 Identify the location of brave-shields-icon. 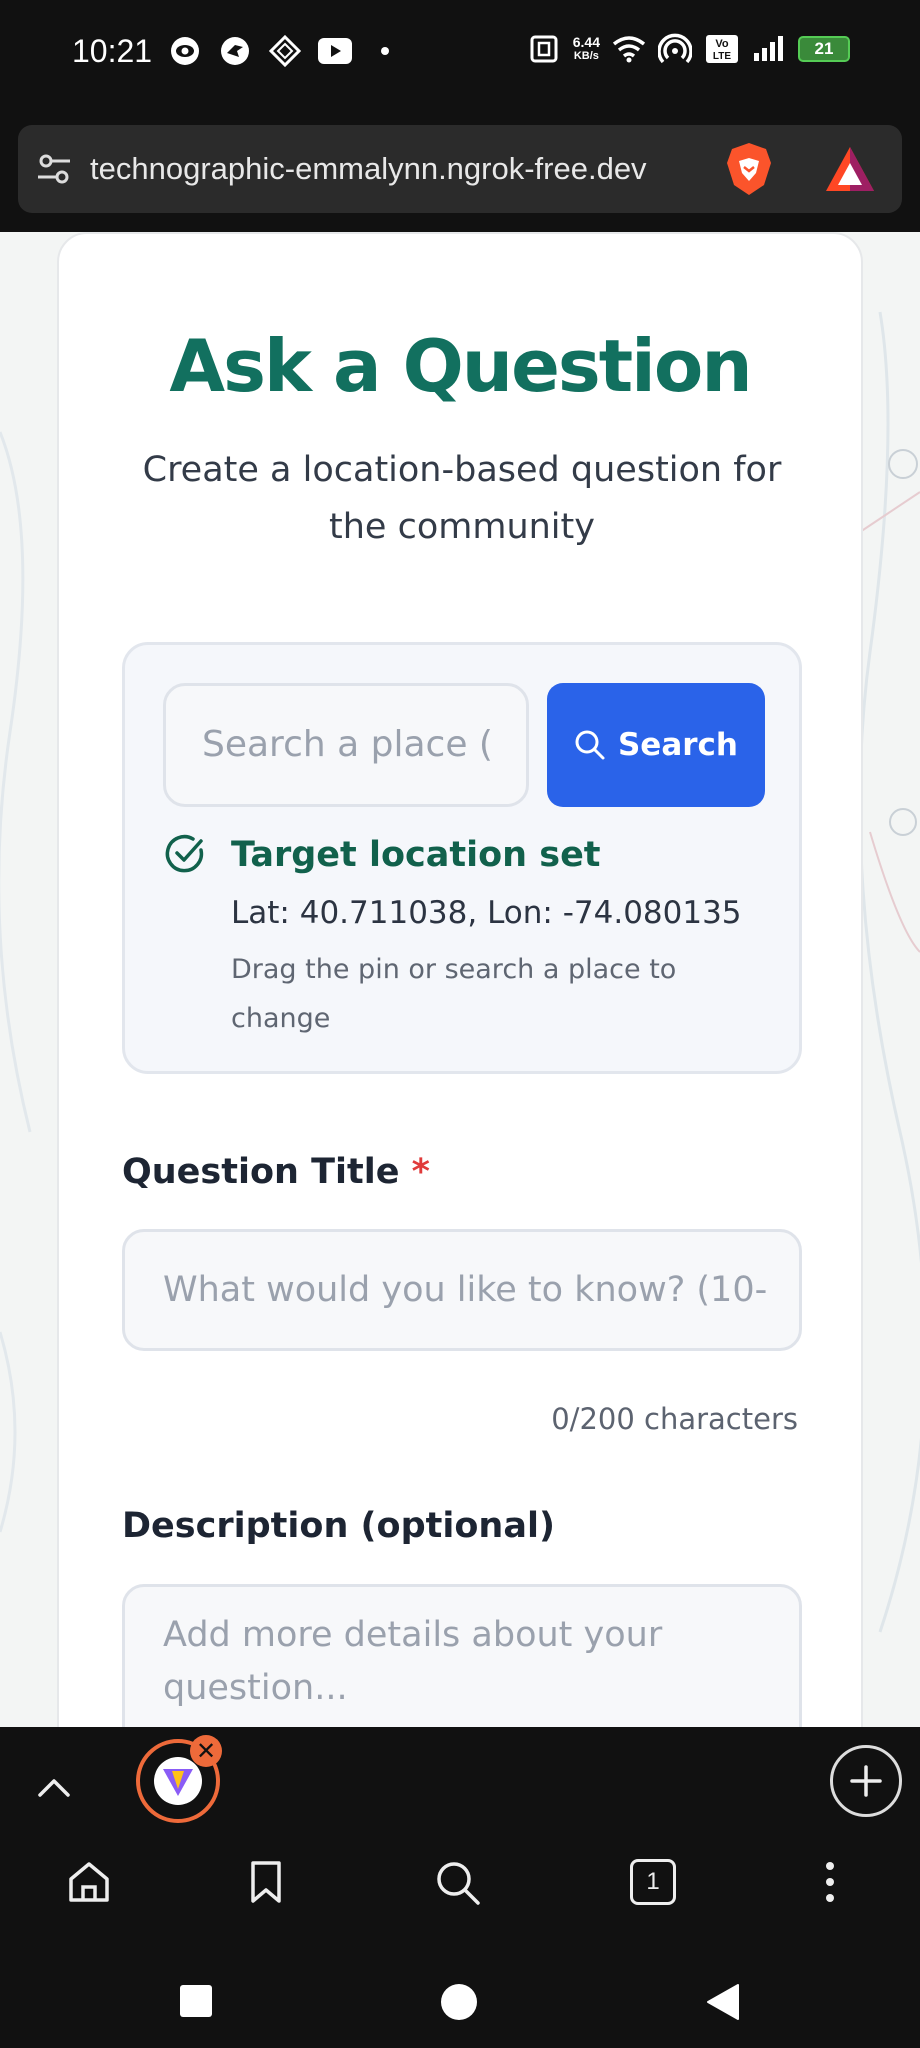
(749, 171).